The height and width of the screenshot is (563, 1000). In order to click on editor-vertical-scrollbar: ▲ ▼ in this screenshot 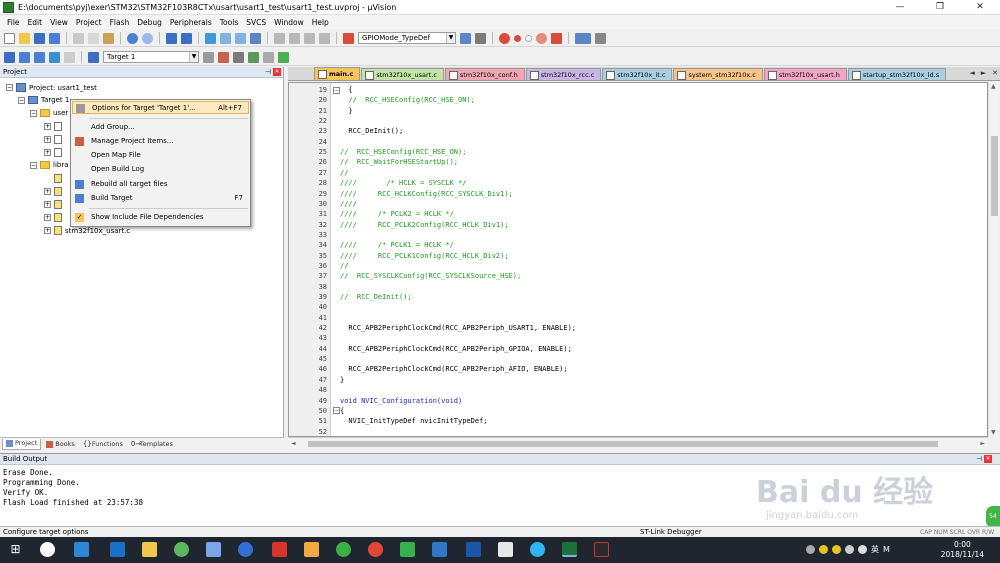, I will do `click(993, 259)`.